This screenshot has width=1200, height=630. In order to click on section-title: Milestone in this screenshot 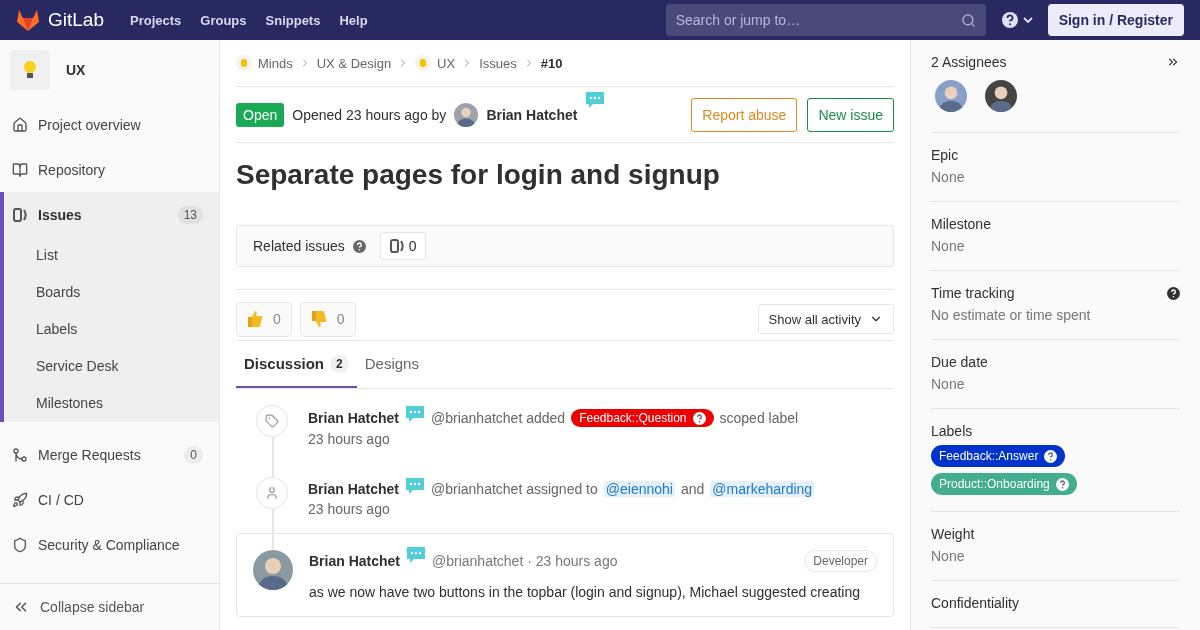, I will do `click(961, 224)`.